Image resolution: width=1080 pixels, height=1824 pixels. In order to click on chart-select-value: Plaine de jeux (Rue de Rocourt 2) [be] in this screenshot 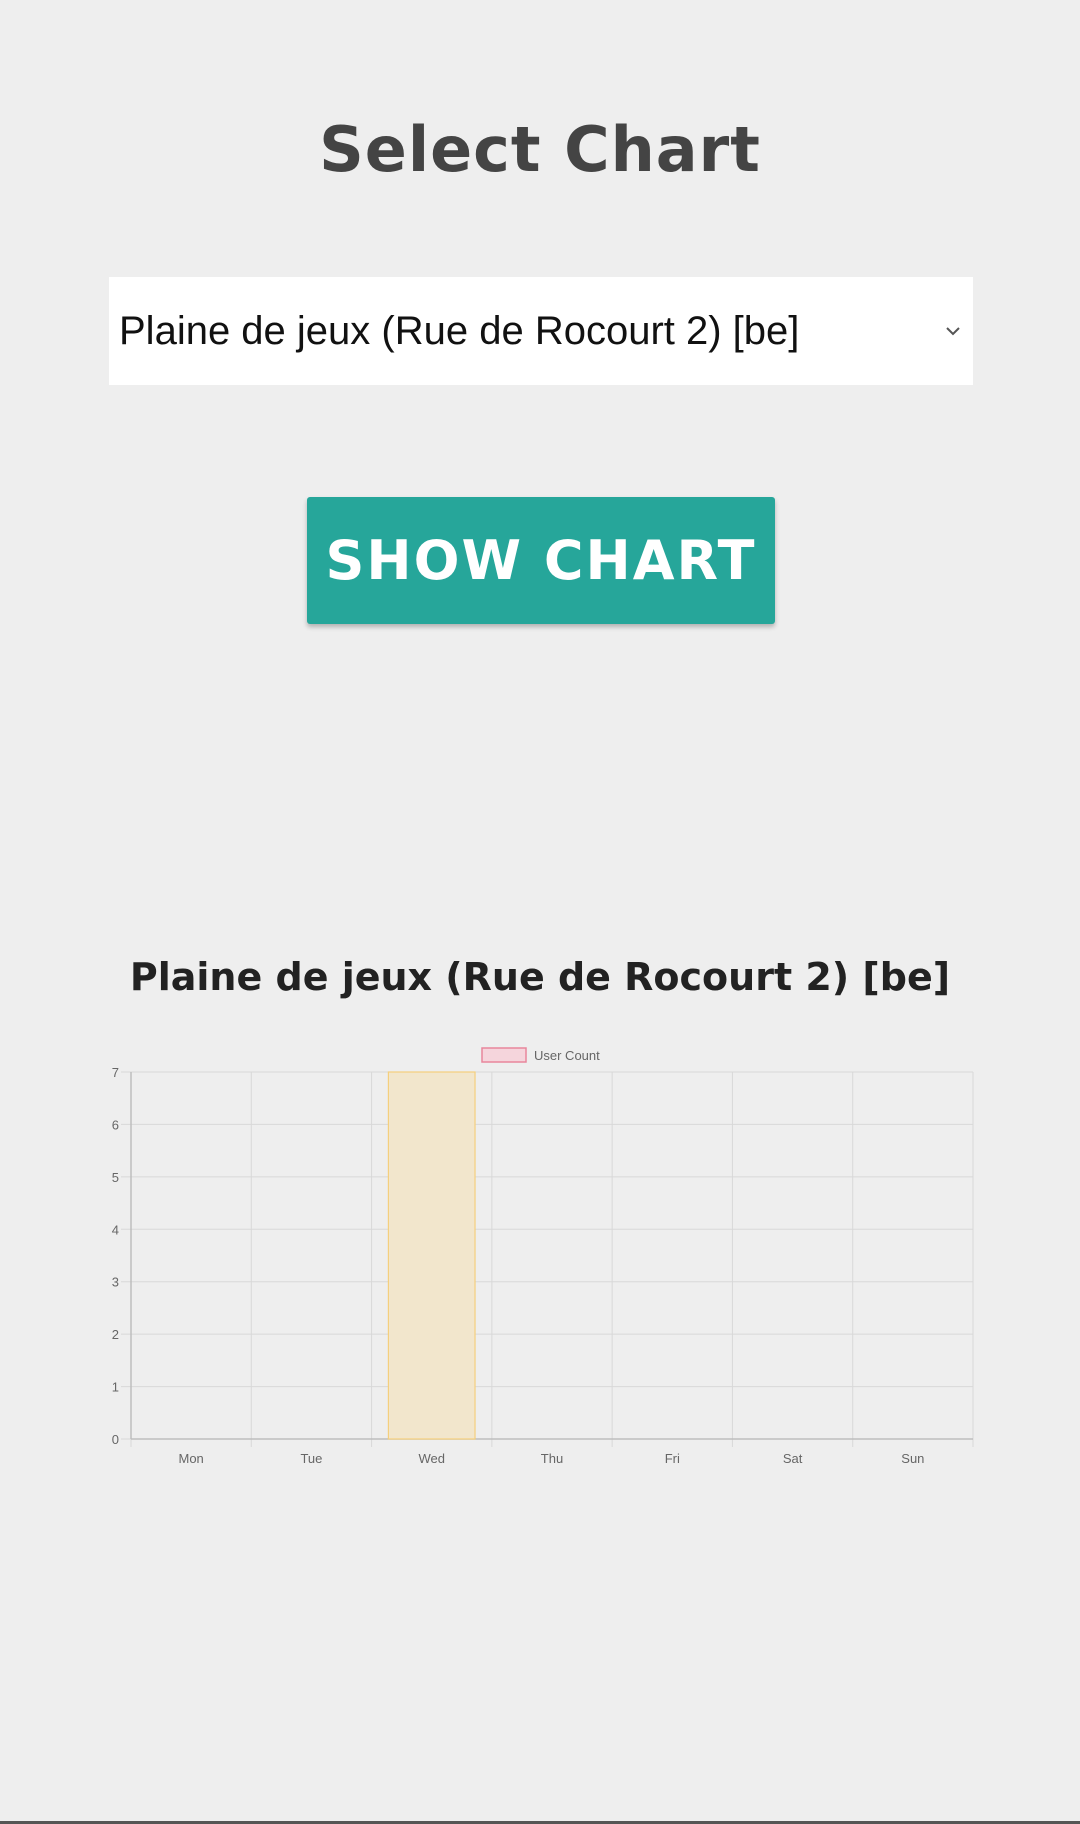, I will do `click(459, 330)`.